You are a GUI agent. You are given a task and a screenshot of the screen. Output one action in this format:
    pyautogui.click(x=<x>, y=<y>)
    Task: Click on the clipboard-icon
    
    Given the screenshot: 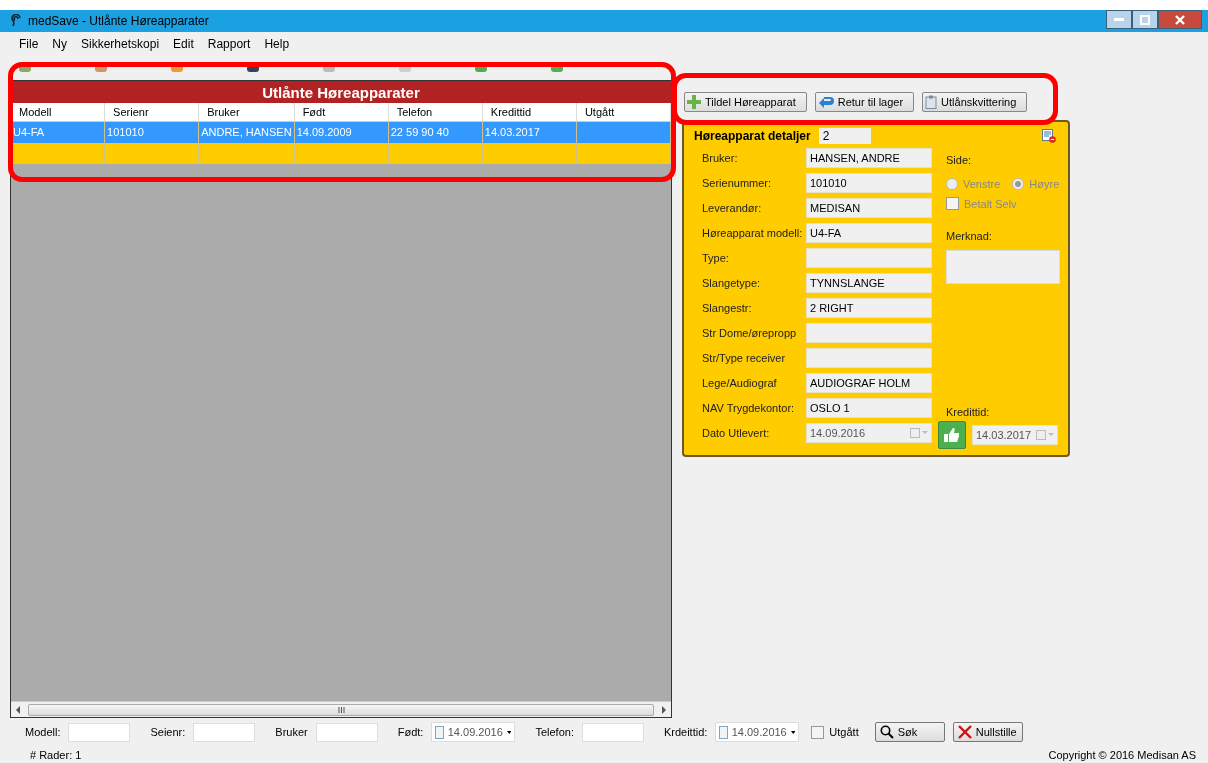 What is the action you would take?
    pyautogui.click(x=931, y=102)
    